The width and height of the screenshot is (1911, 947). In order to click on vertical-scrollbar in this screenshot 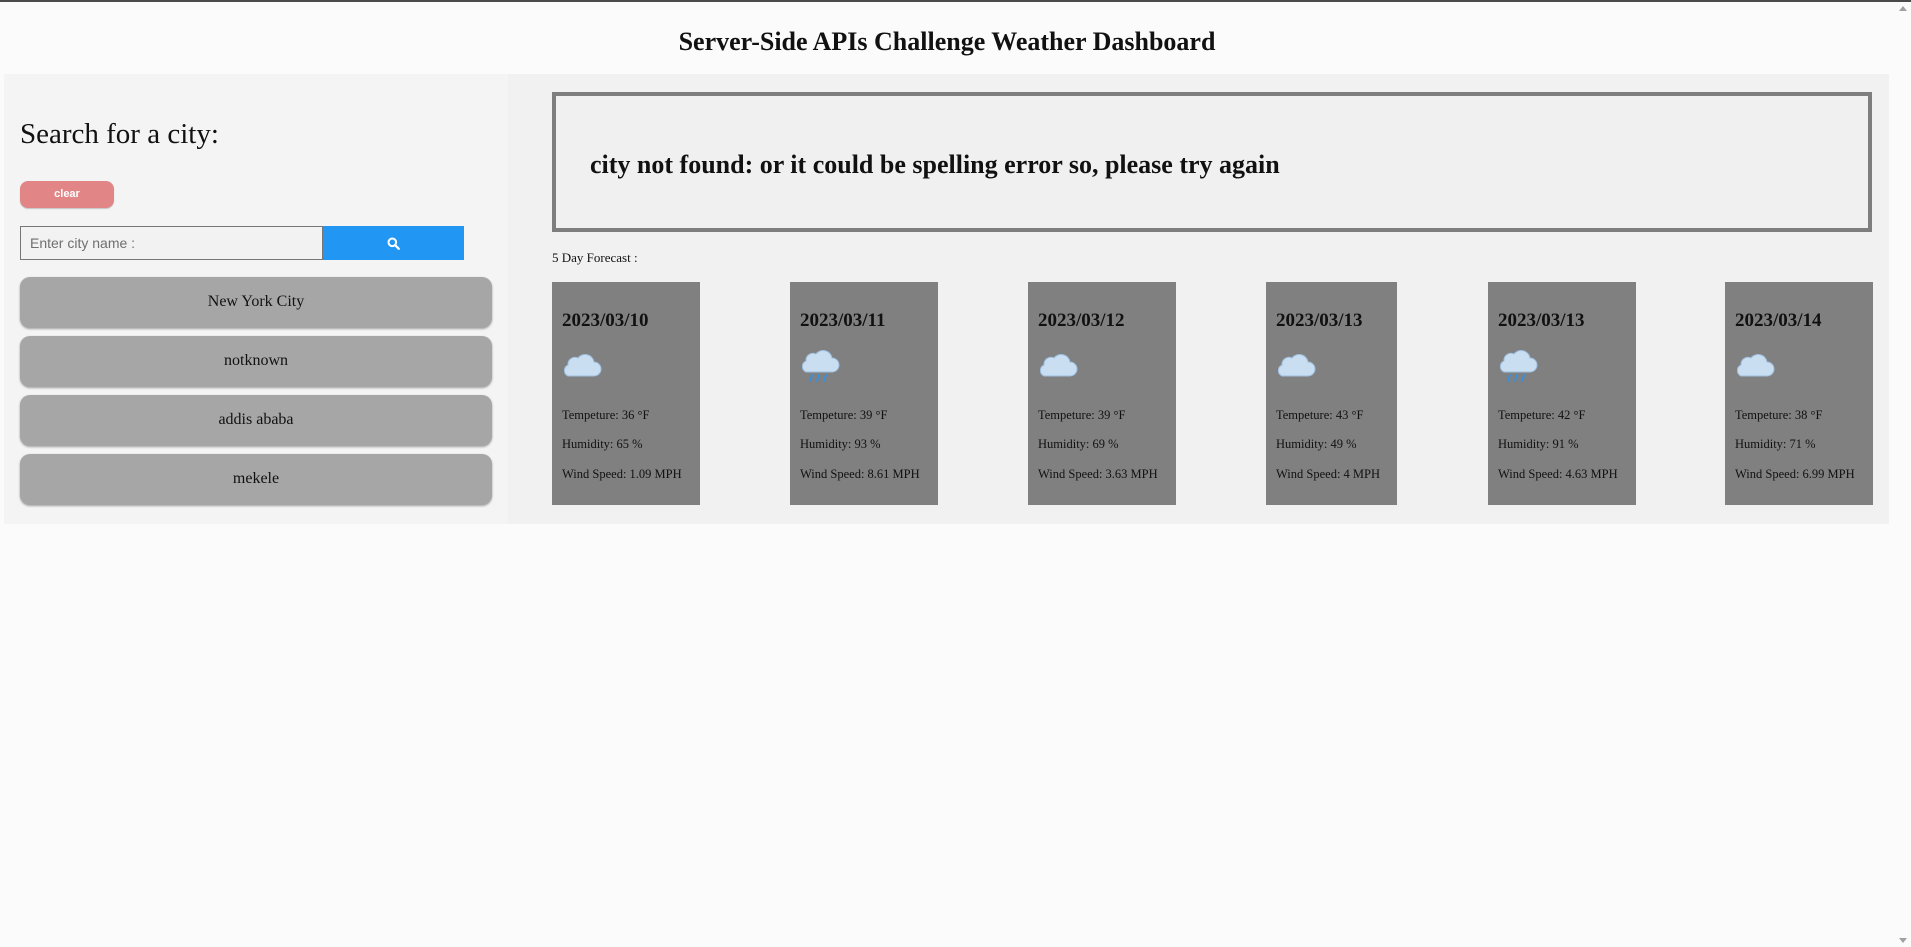, I will do `click(1902, 474)`.